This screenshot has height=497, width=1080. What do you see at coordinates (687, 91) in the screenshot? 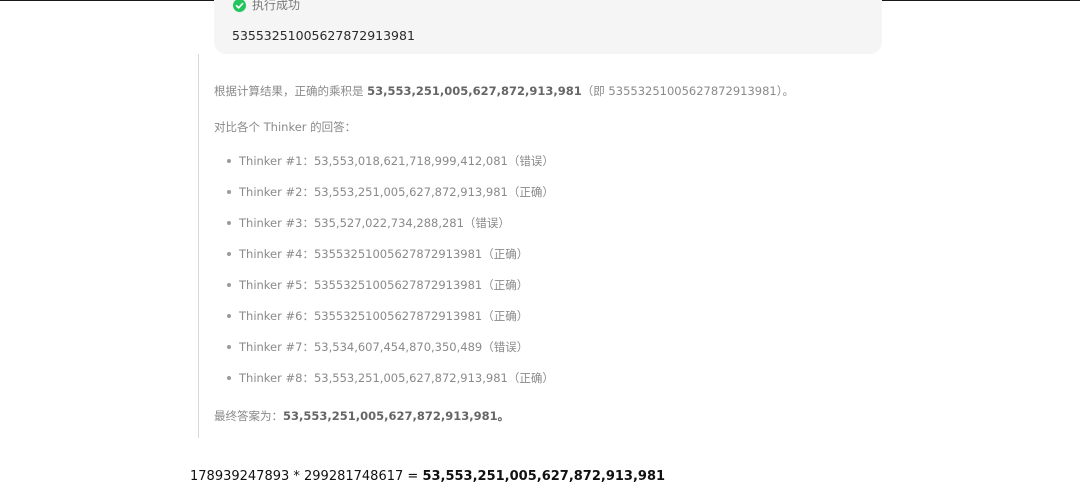
I see `summary-suffix: （即 53553251005627872913981）。` at bounding box center [687, 91].